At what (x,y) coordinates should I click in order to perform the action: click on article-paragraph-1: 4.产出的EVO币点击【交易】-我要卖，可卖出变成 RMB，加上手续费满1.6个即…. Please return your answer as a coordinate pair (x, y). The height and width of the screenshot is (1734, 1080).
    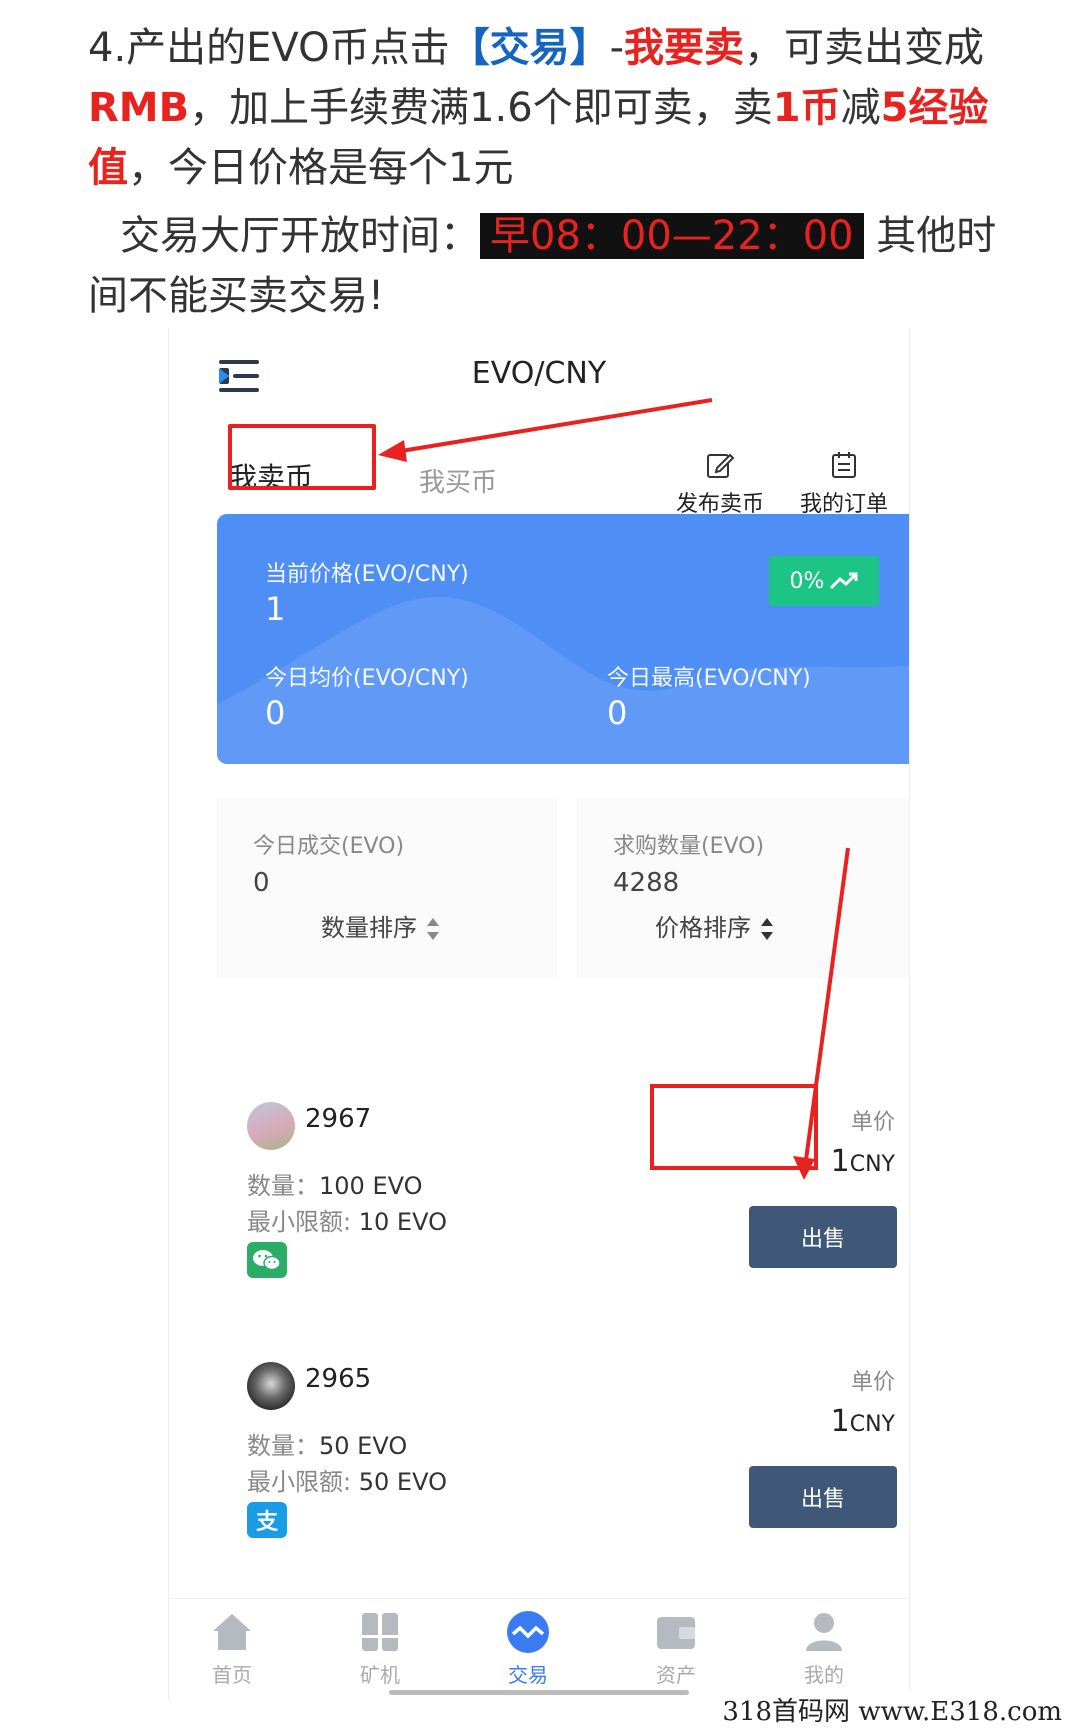
    Looking at the image, I should click on (548, 108).